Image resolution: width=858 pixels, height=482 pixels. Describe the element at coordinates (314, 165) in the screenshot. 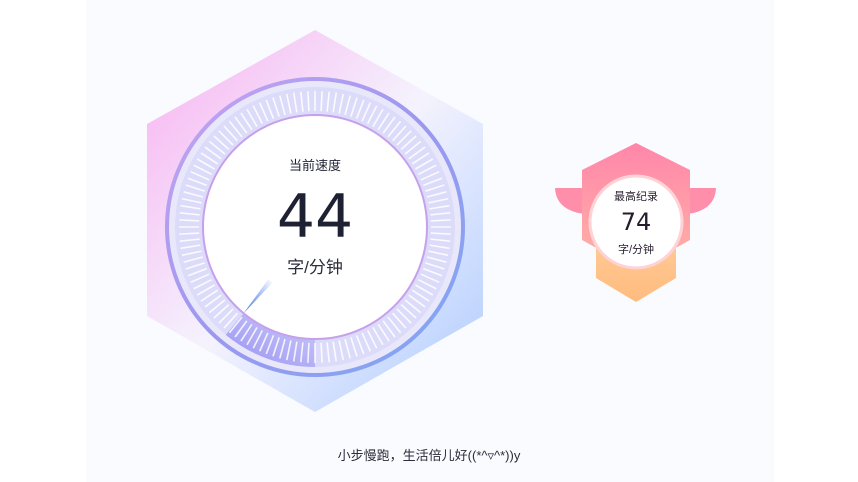

I see `current-speed-label: 当前速度` at that location.